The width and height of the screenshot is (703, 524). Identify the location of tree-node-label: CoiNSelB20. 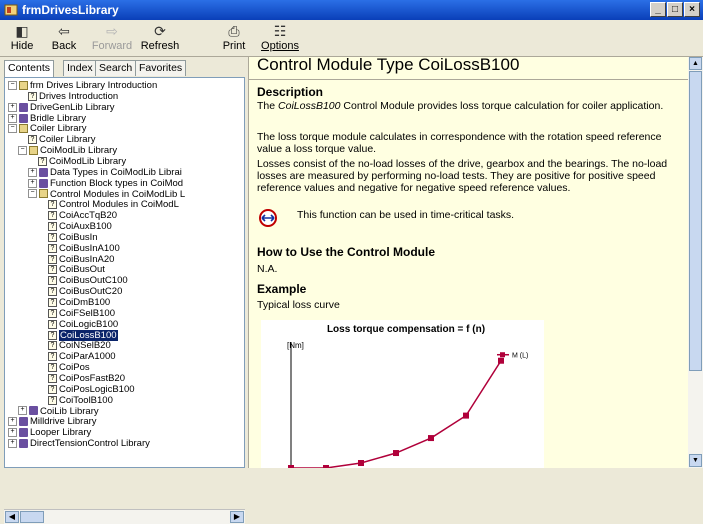
(85, 346).